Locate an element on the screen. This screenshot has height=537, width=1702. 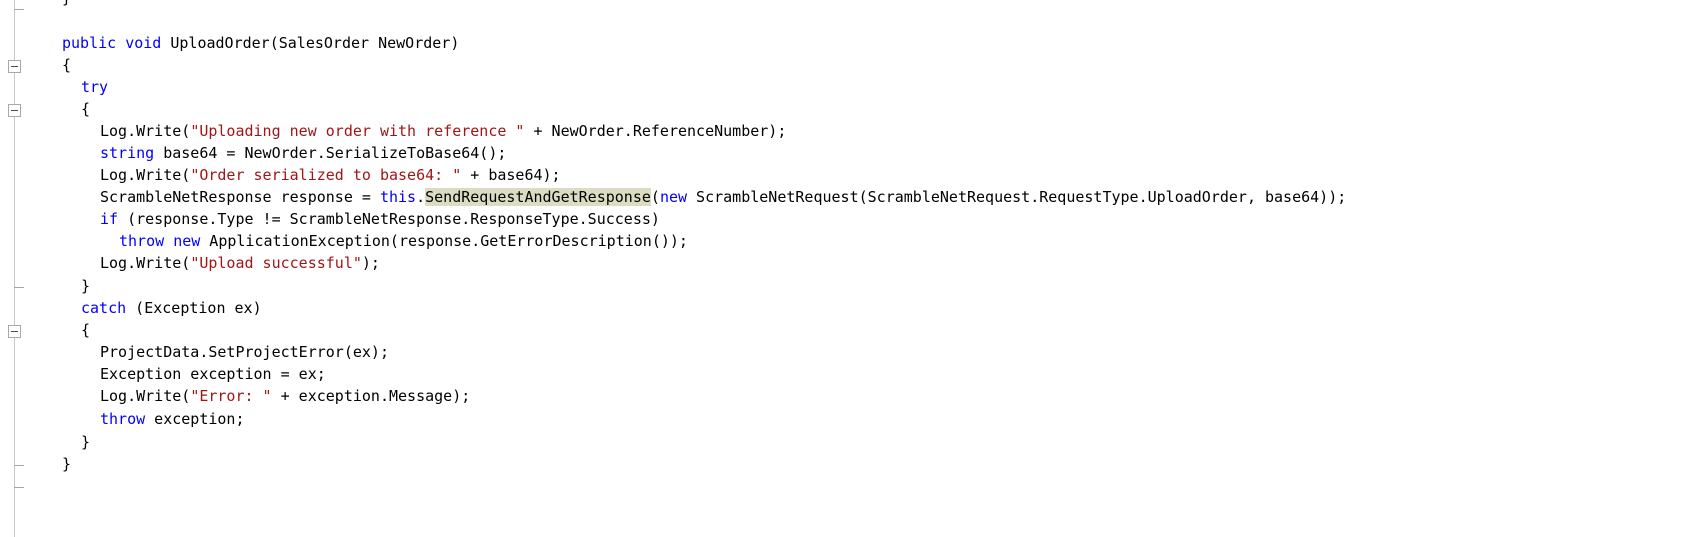
keyword-token: this is located at coordinates (398, 197).